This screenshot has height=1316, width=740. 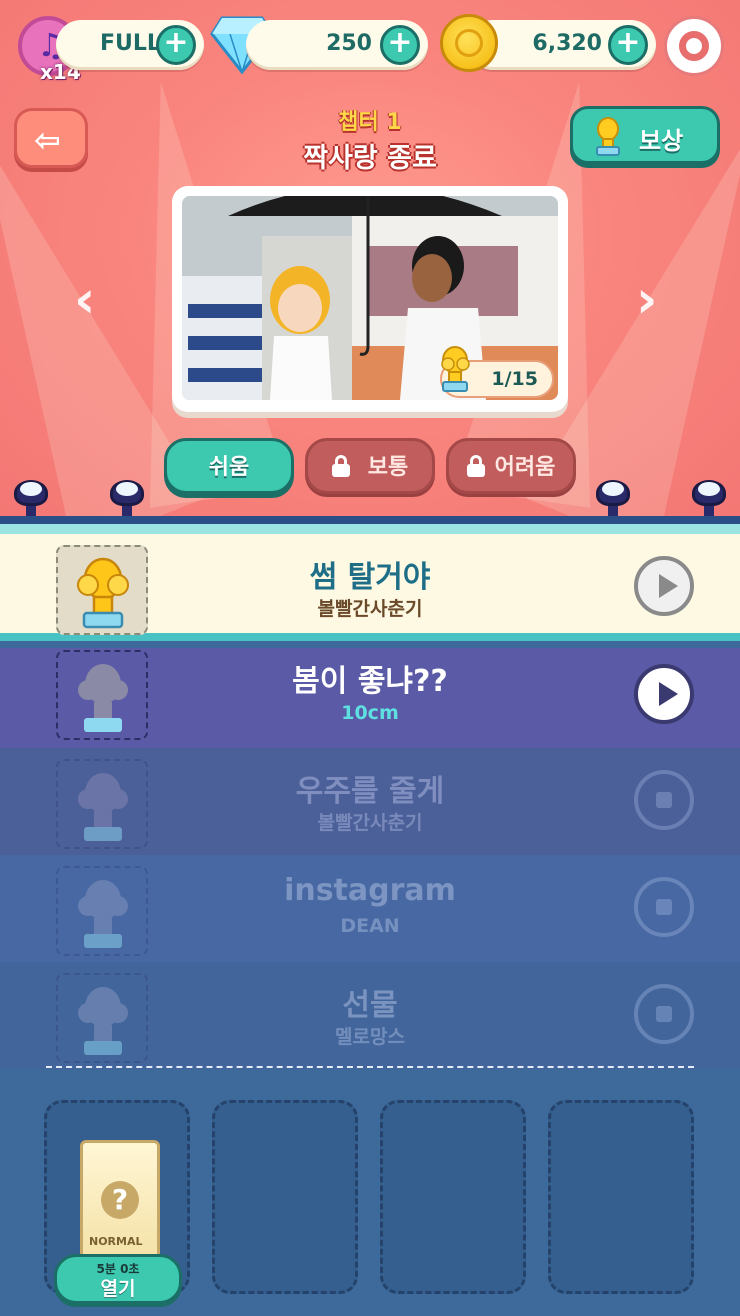 I want to click on energy-pill: FULL +, so click(x=130, y=45).